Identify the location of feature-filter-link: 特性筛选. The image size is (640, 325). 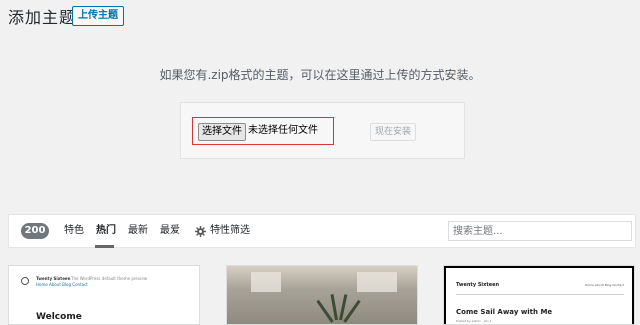
(230, 231).